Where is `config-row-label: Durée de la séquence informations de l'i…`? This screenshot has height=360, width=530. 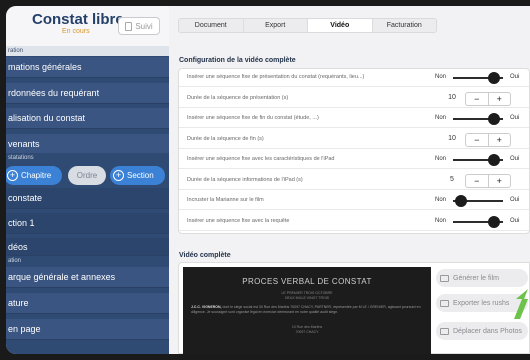
config-row-label: Durée de la séquence informations de l'i… is located at coordinates (245, 179).